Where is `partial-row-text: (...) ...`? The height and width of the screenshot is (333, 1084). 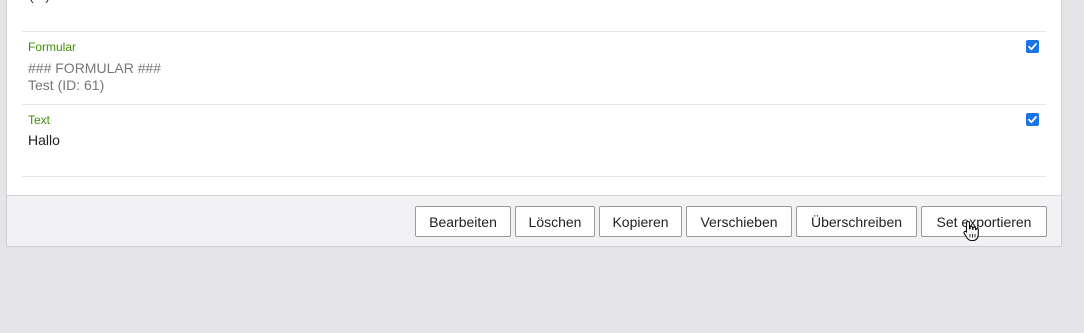
partial-row-text: (...) ... is located at coordinates (534, 1).